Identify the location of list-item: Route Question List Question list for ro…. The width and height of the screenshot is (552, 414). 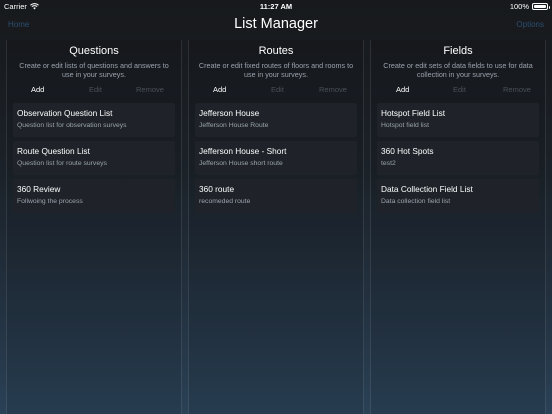
(94, 158).